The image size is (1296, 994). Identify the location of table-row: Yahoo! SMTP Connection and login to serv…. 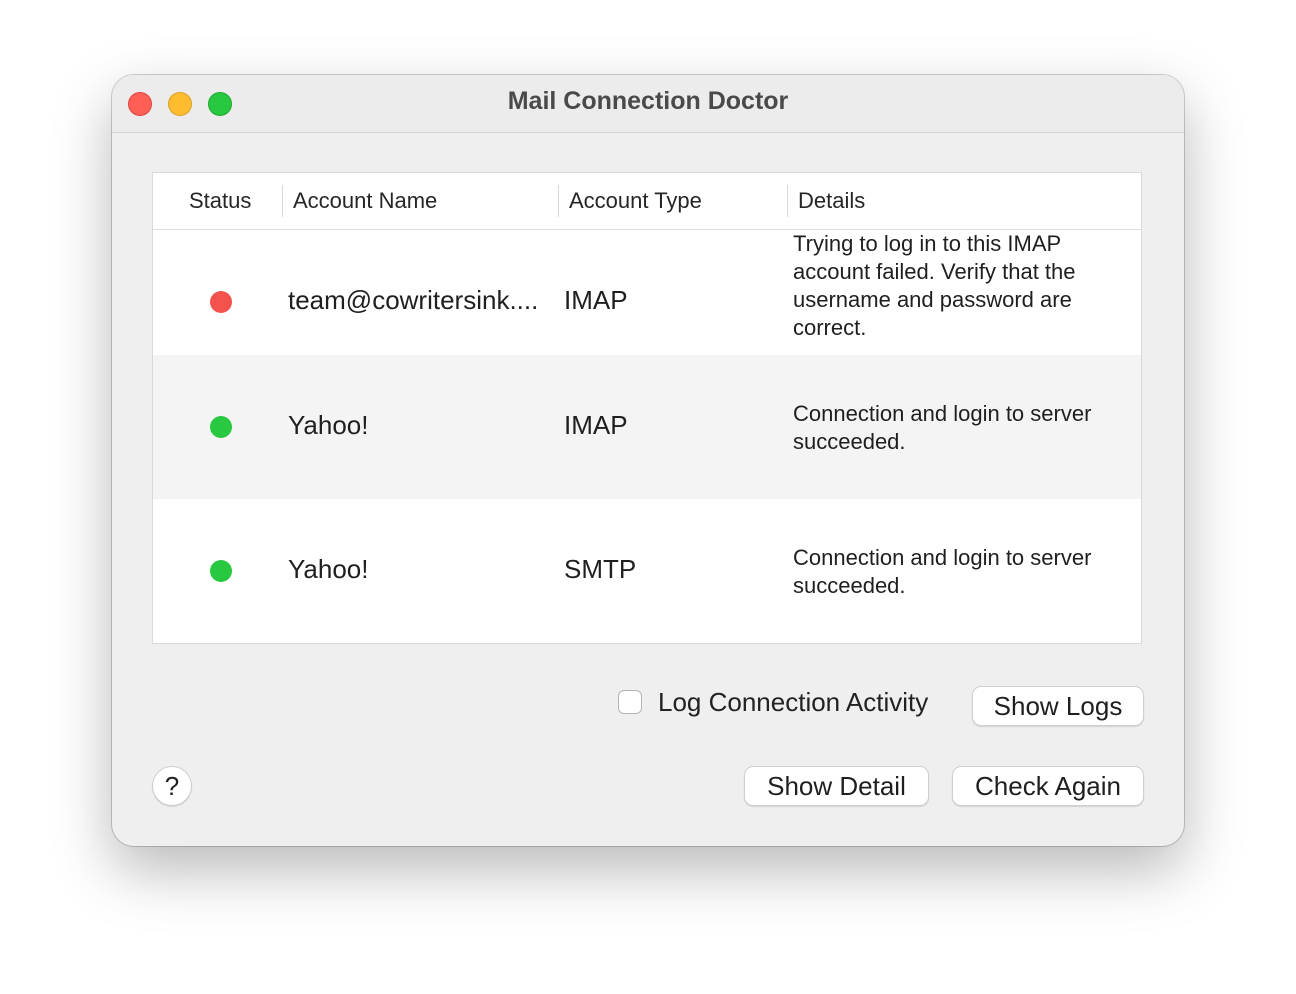
(647, 571).